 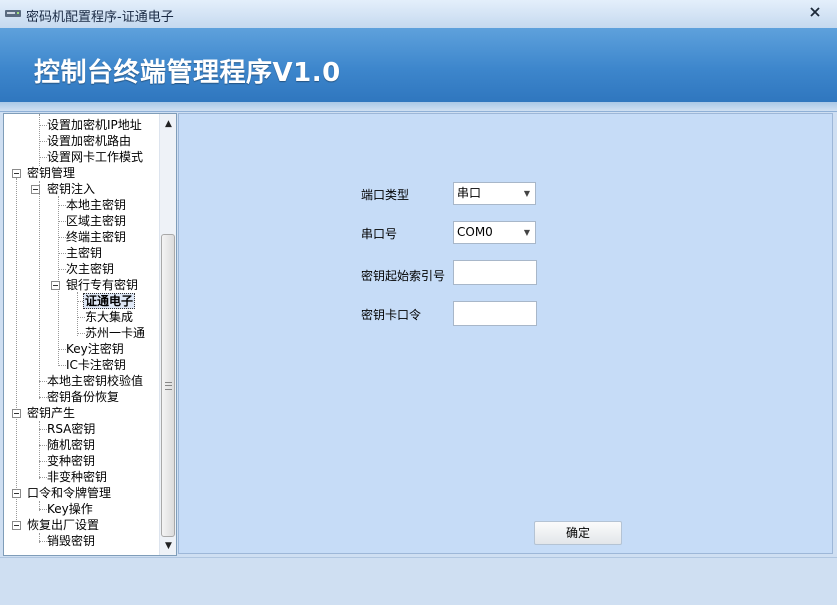 I want to click on tree-item-bank-private-key: 银行专有密钥, so click(x=102, y=285).